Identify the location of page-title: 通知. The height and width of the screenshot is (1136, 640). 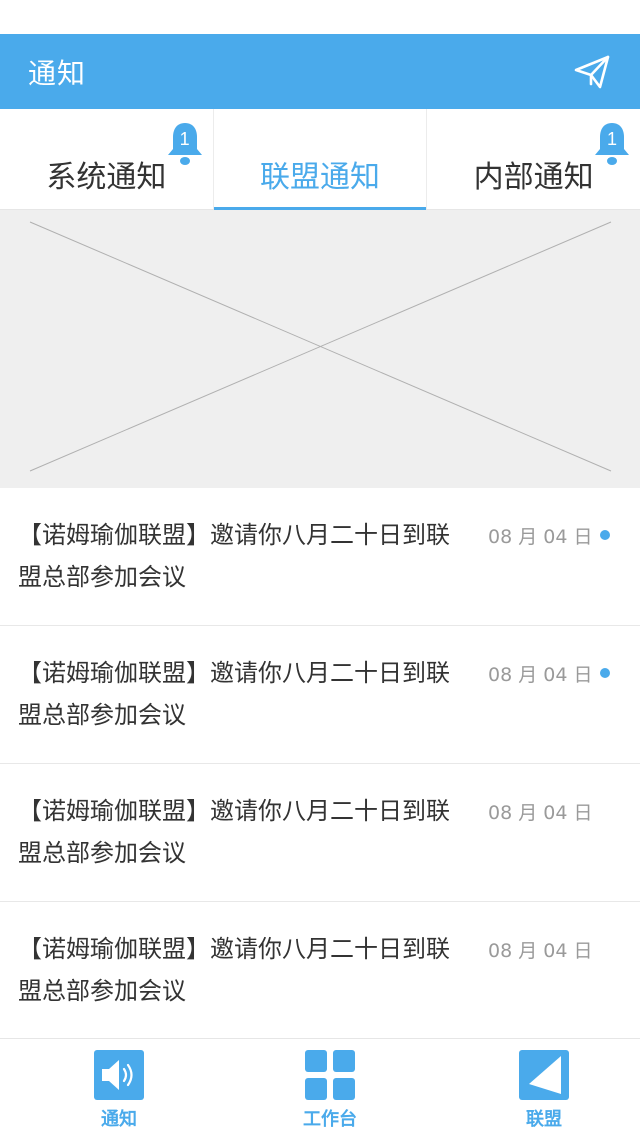
(57, 73).